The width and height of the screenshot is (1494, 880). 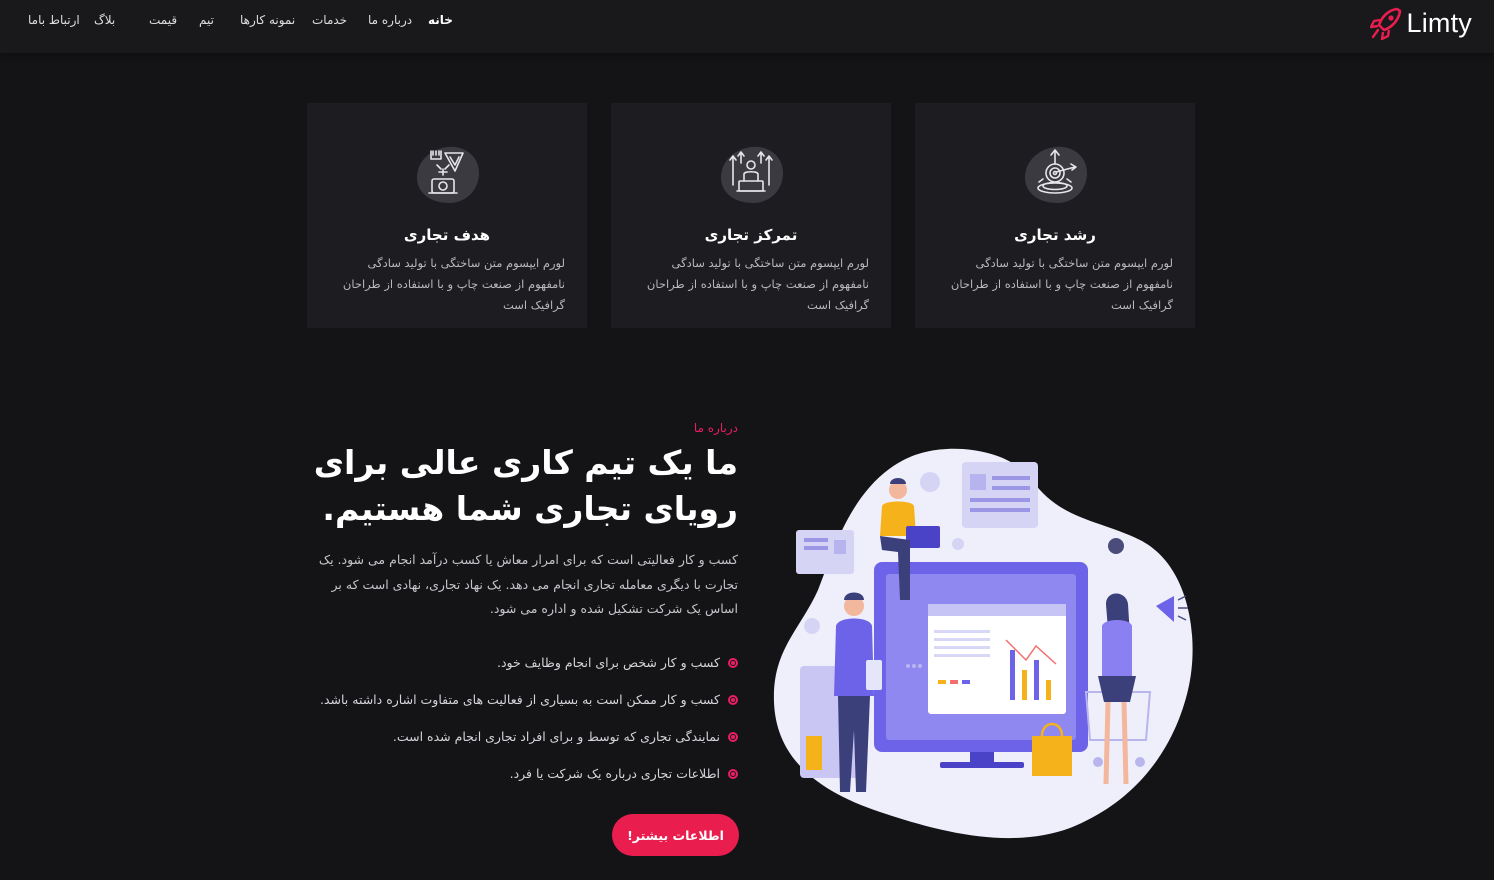 What do you see at coordinates (715, 428) in the screenshot?
I see `about-kicker: درباره ما` at bounding box center [715, 428].